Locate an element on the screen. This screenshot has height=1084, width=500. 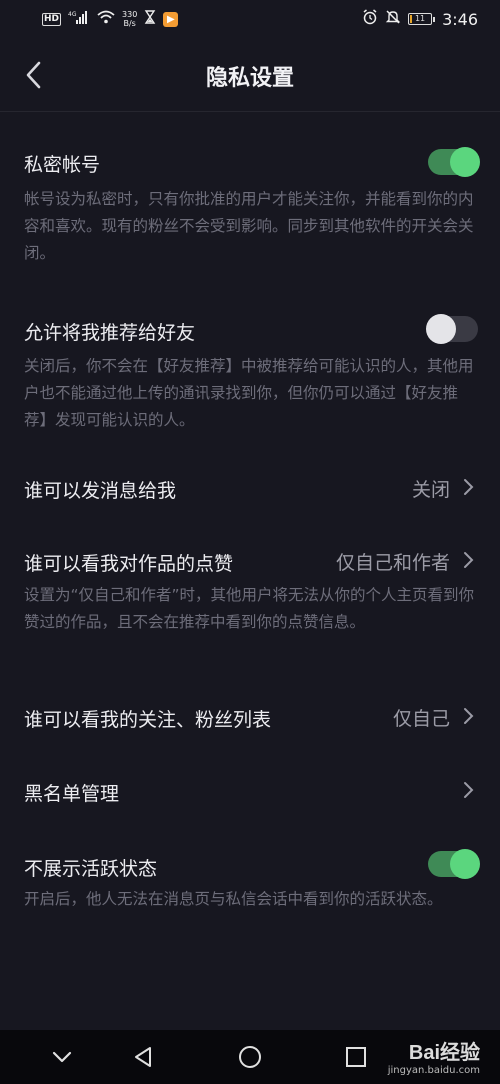
setting-follow-list: 谁可以看我的关注、粉丝列表 仅自己 is located at coordinates (250, 718).